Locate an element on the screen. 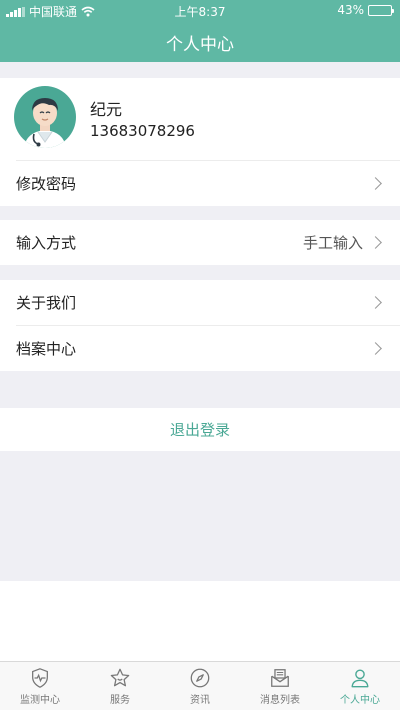 The image size is (400, 710). input-method-value: 手工输入 is located at coordinates (332, 243).